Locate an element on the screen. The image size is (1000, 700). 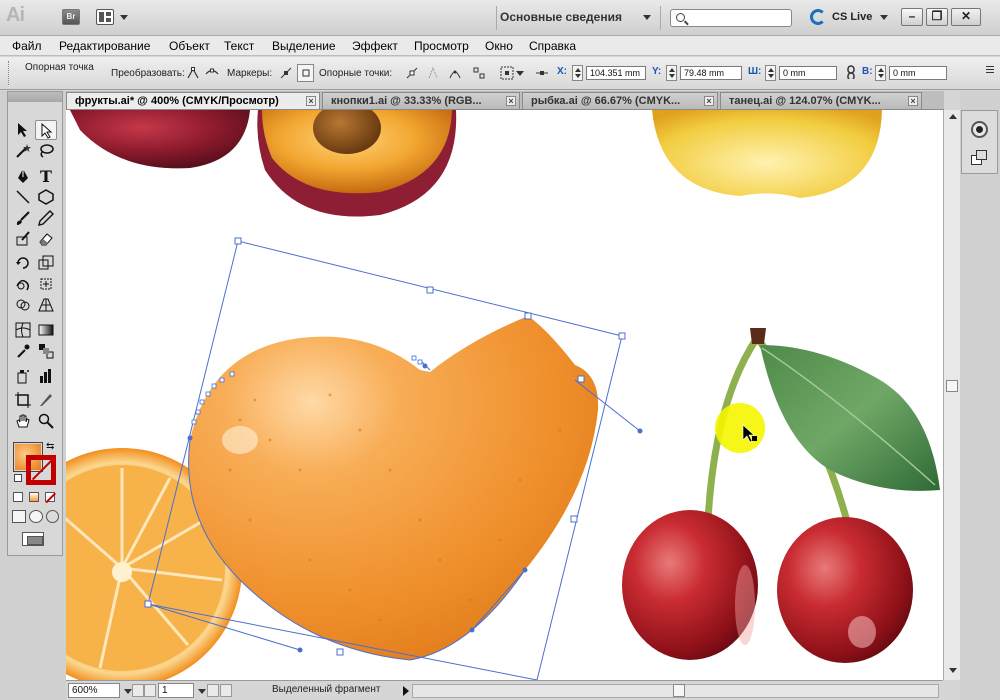
zoom-field: 600% is located at coordinates (94, 690).